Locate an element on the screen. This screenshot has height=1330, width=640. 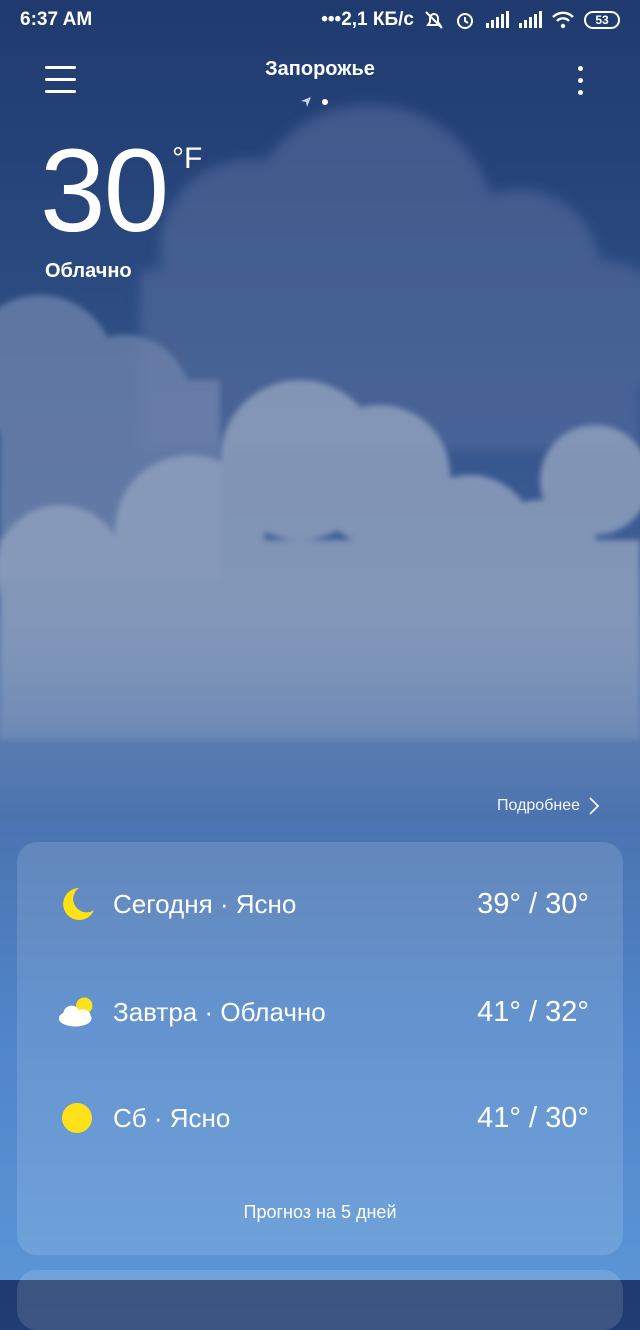
details-link: Подробнее is located at coordinates (548, 806).